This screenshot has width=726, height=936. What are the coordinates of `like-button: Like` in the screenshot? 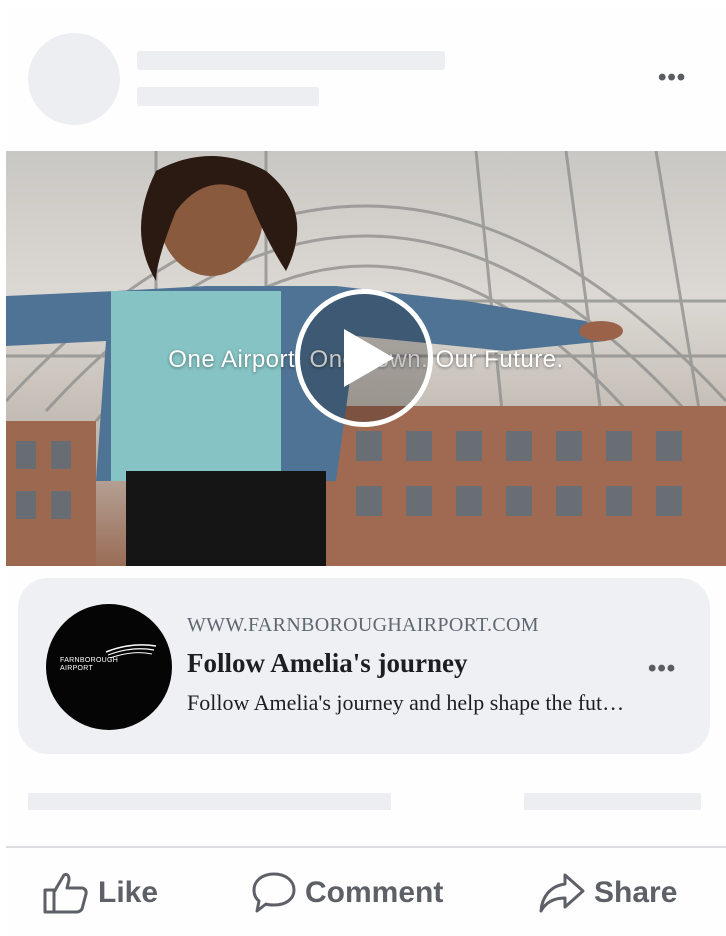 It's located at (100, 893).